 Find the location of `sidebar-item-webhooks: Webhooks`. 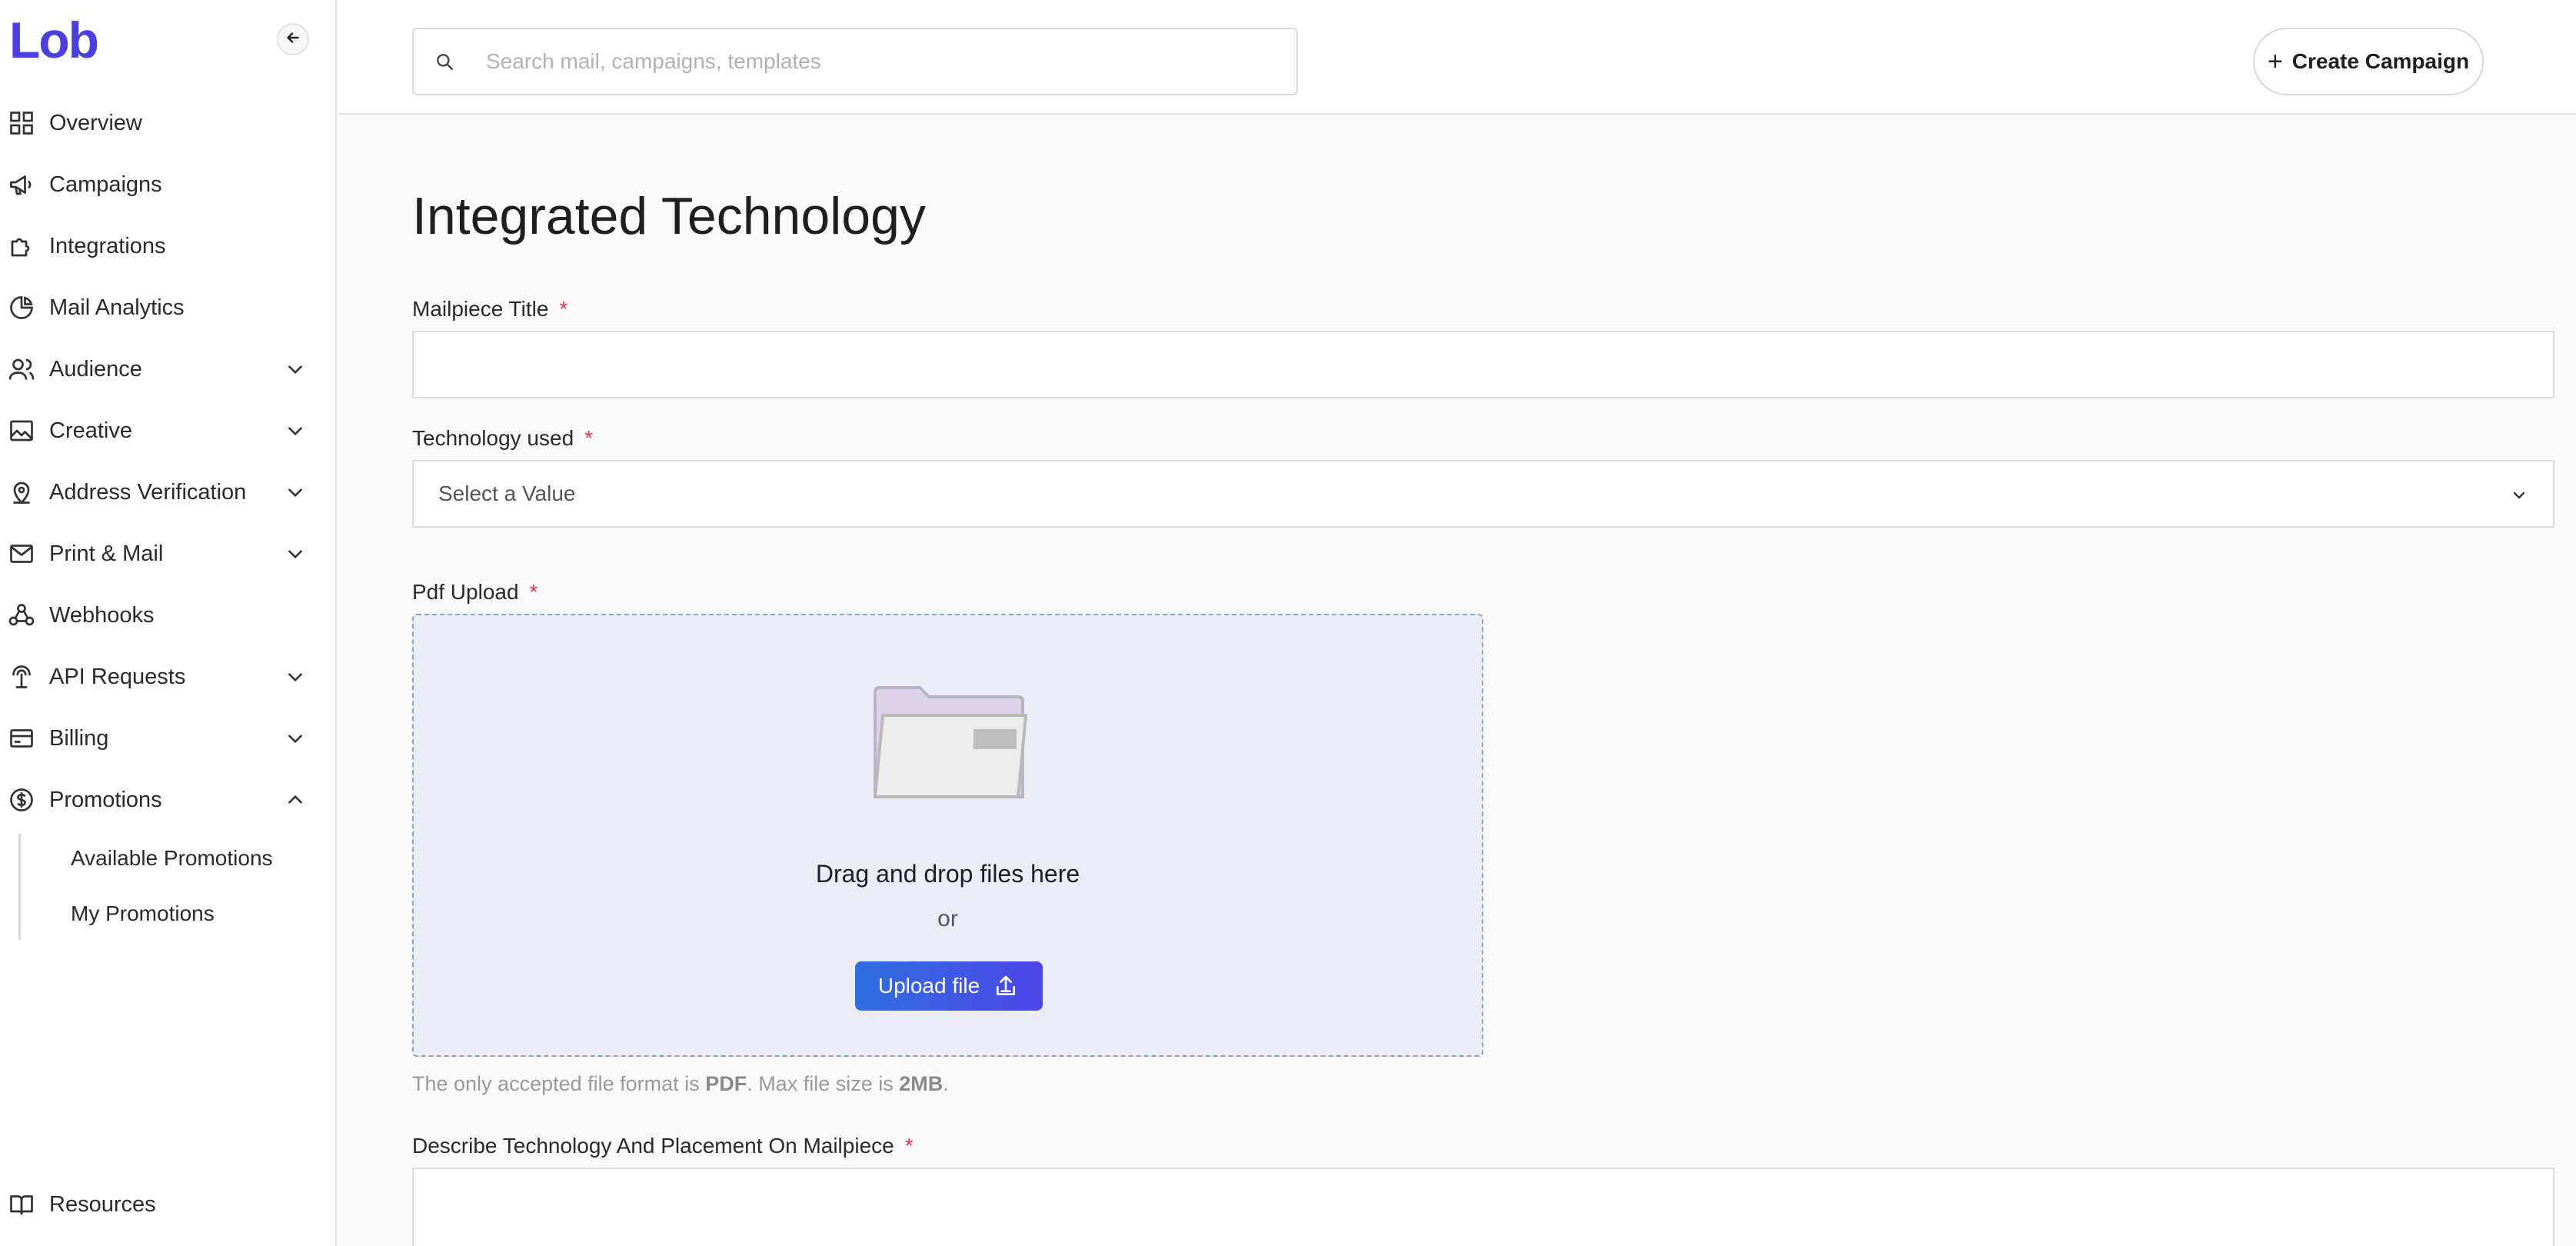

sidebar-item-webhooks: Webhooks is located at coordinates (168, 615).